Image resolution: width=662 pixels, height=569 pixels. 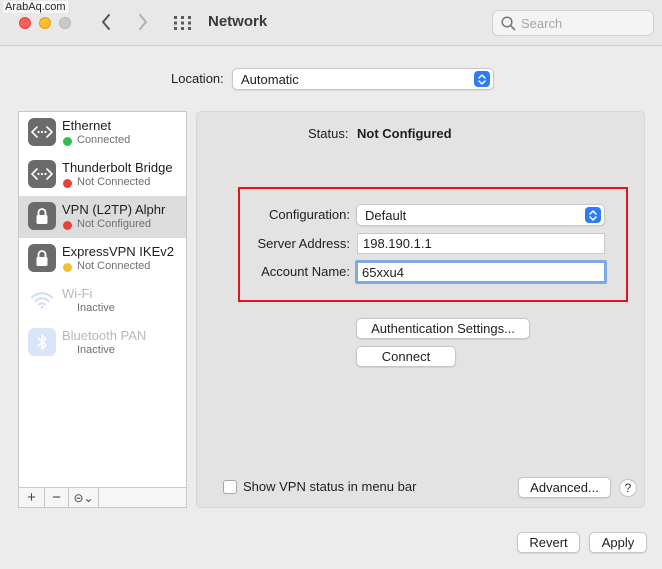 I want to click on server-address-label: Server Address:, so click(x=304, y=243).